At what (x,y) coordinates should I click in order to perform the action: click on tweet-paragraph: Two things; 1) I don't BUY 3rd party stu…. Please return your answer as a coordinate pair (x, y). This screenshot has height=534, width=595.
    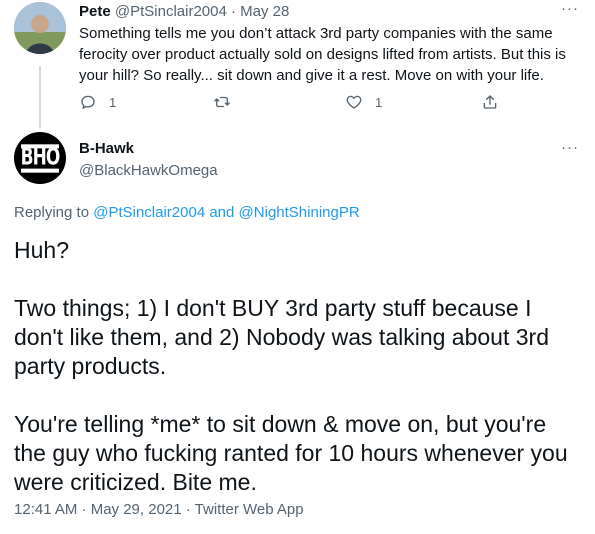
    Looking at the image, I should click on (281, 337).